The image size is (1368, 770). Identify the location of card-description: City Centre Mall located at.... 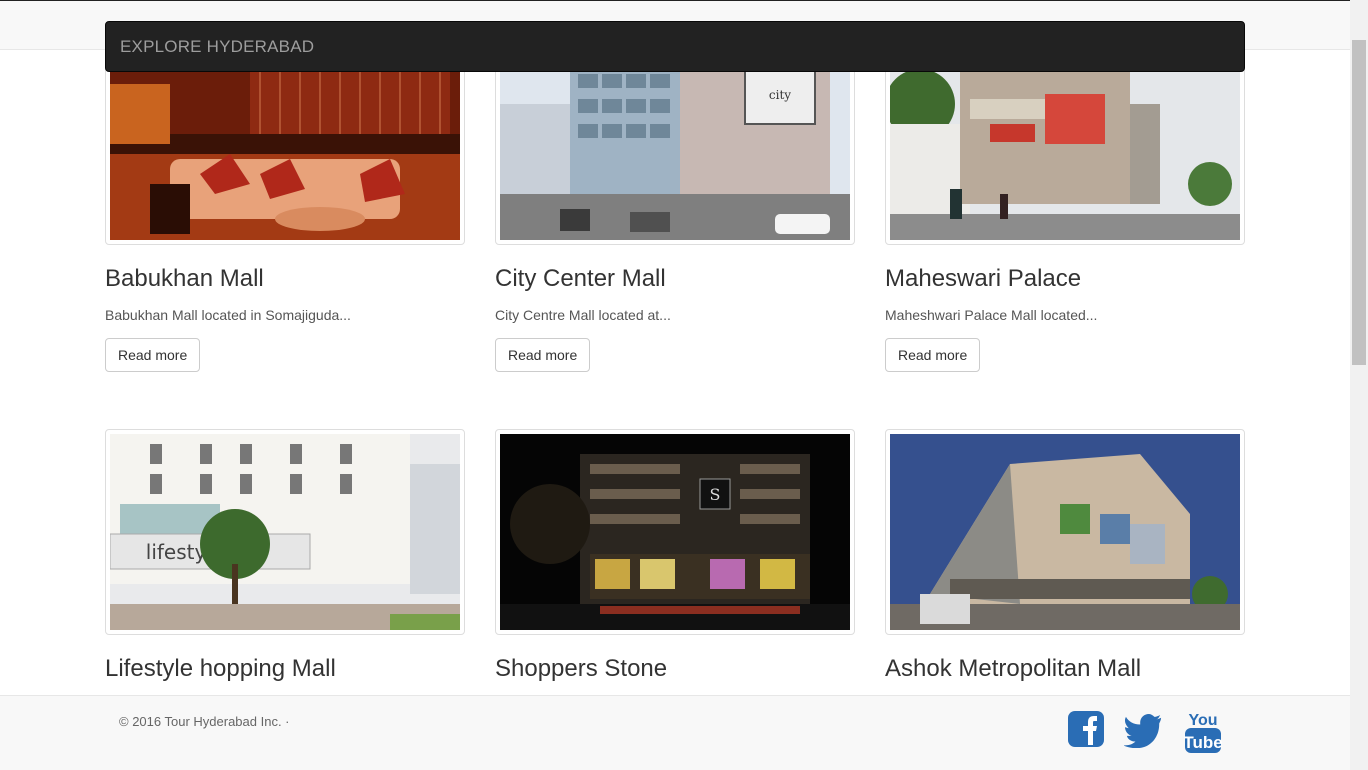
(583, 315).